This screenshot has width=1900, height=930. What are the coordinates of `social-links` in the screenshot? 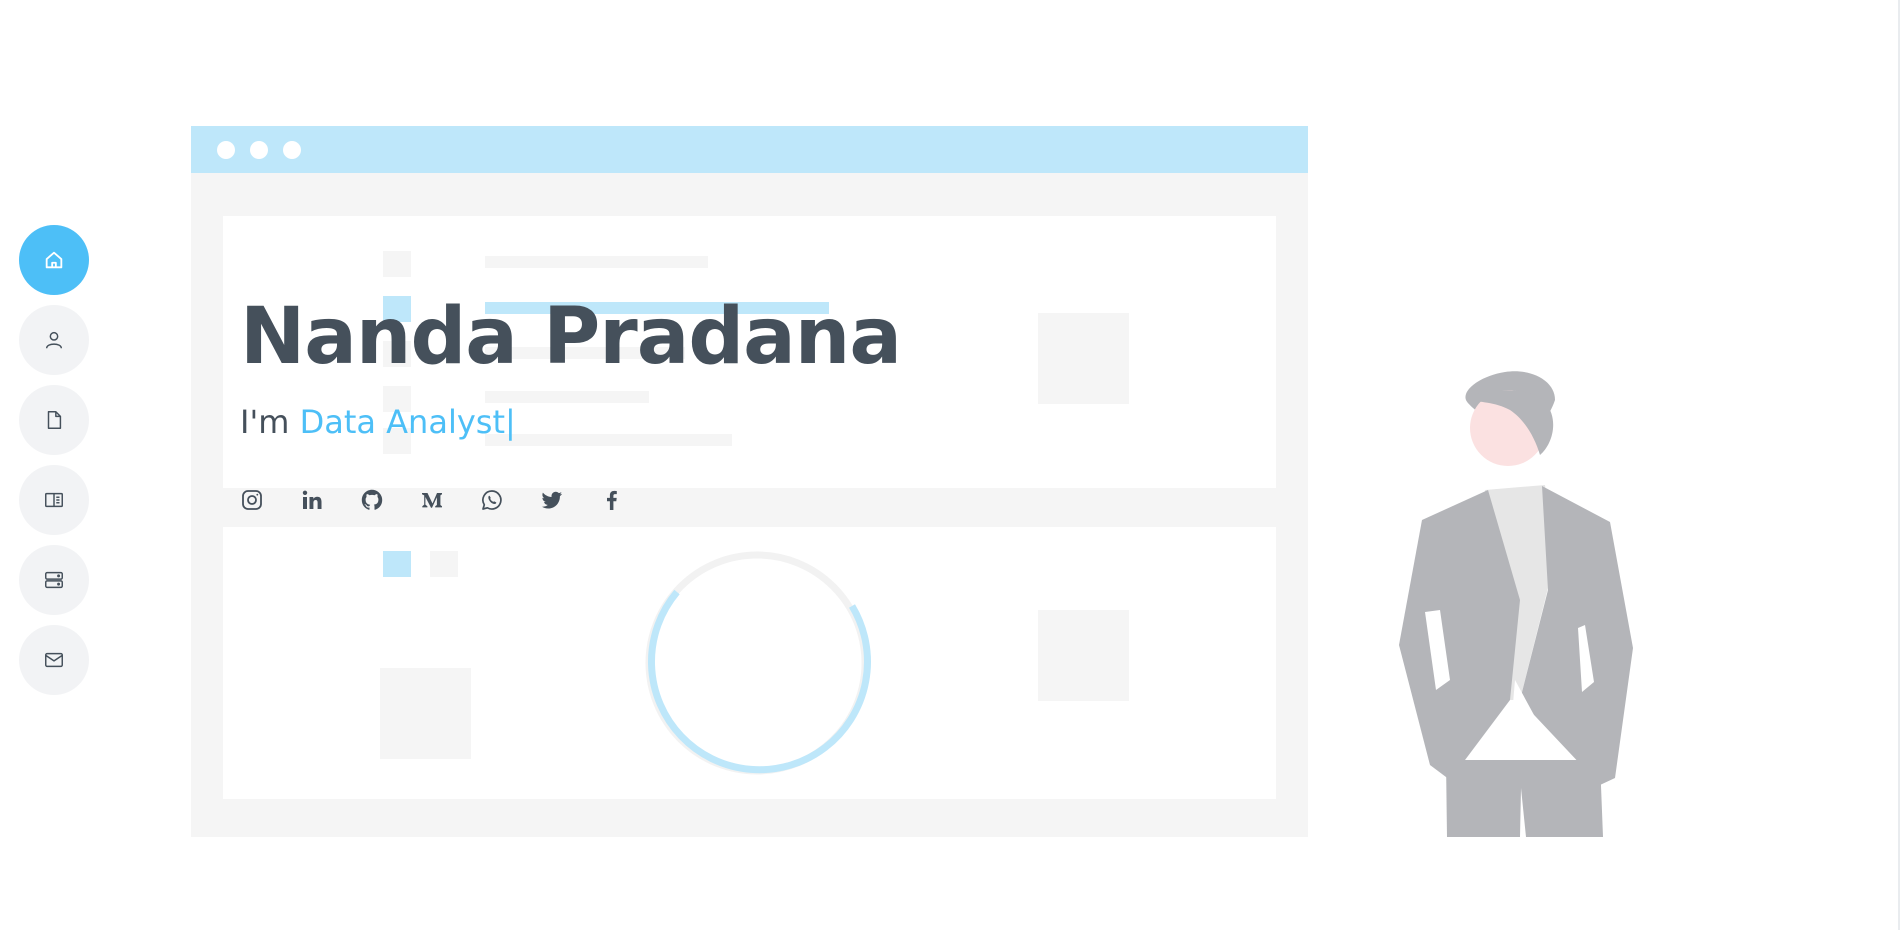 It's located at (432, 500).